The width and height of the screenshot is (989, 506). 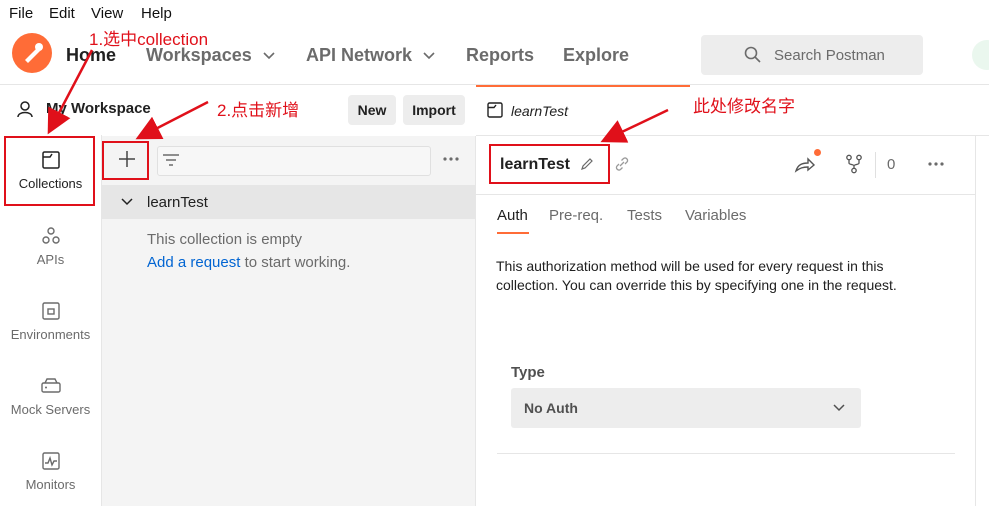 What do you see at coordinates (50, 235) in the screenshot?
I see `apis-icon` at bounding box center [50, 235].